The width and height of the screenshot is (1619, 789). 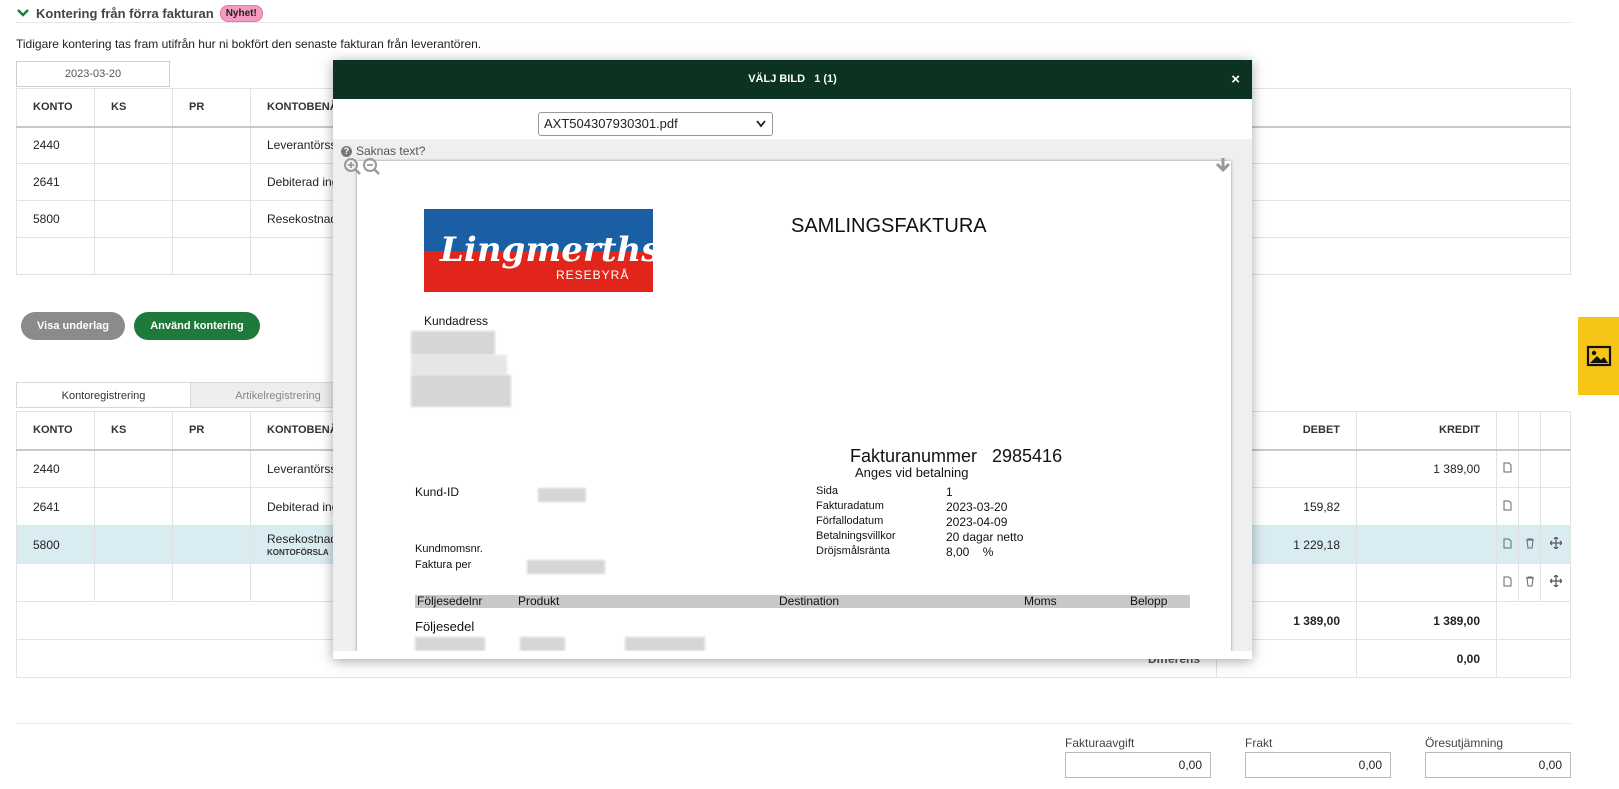 I want to click on zoom-controls, so click(x=362, y=166).